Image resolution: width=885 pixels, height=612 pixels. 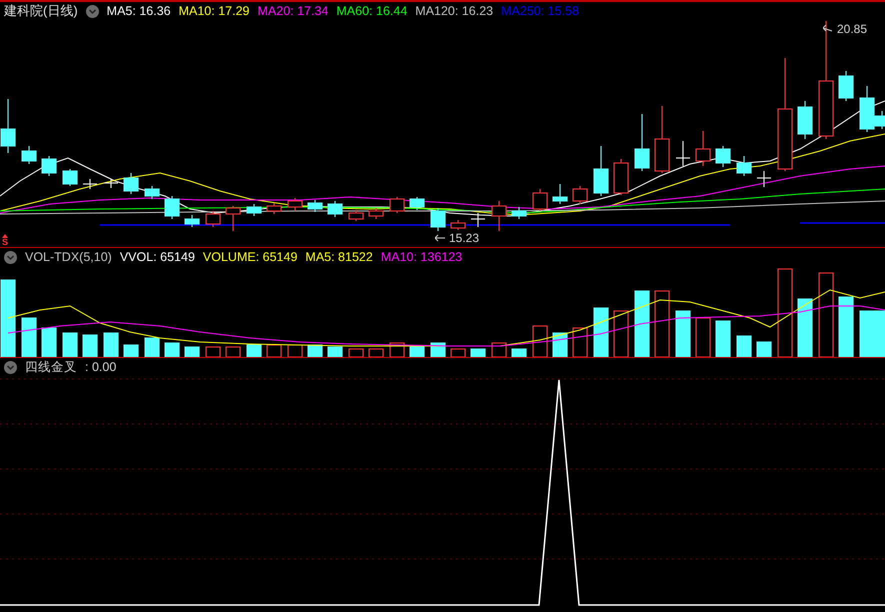 I want to click on signal-marker: S, so click(x=5, y=242).